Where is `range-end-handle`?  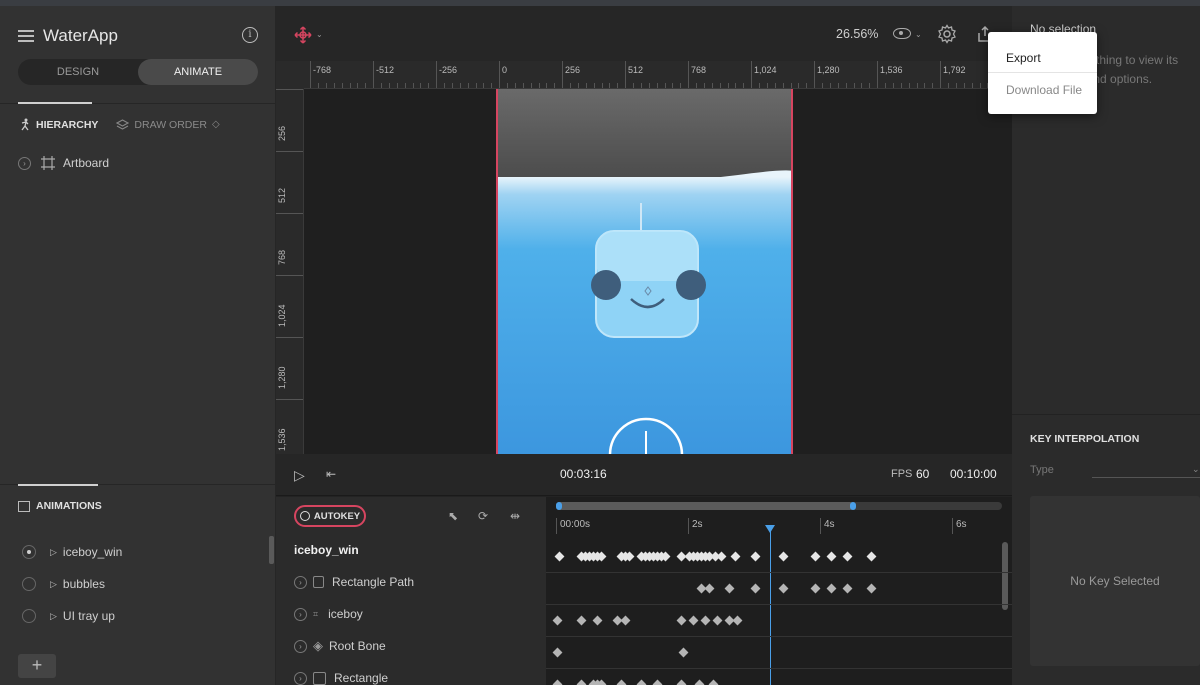
range-end-handle is located at coordinates (853, 506).